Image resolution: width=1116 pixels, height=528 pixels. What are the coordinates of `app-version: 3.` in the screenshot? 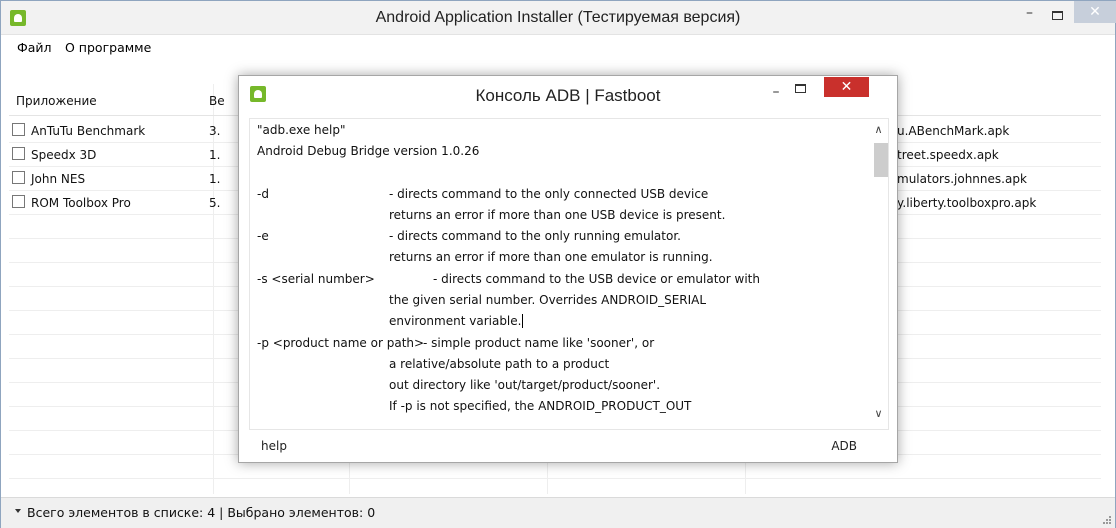 It's located at (215, 131).